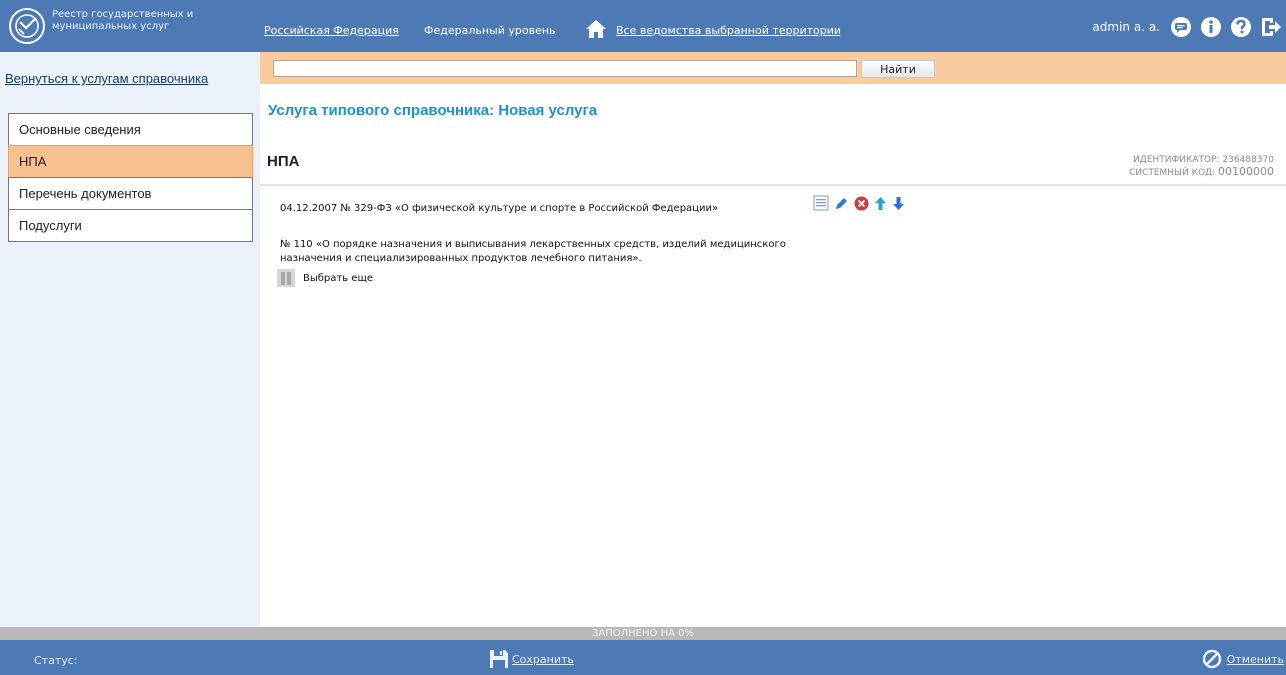  I want to click on cancel-icon, so click(1211, 659).